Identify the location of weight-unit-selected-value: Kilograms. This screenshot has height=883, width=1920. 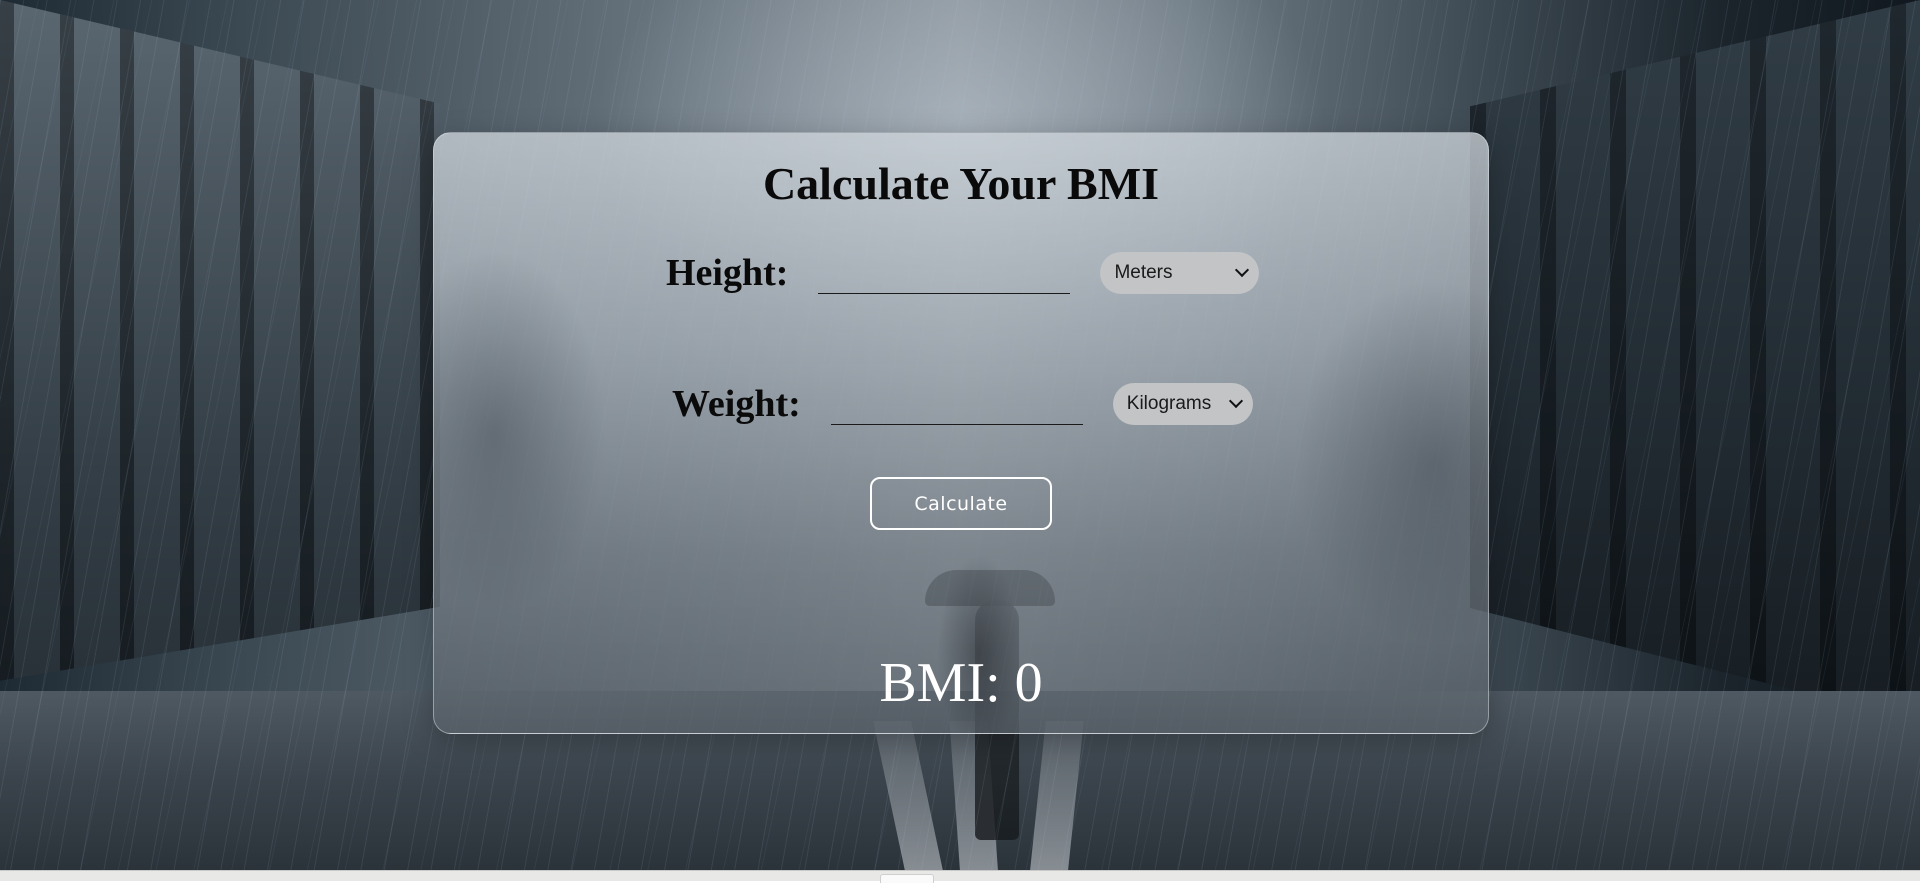
(1169, 404).